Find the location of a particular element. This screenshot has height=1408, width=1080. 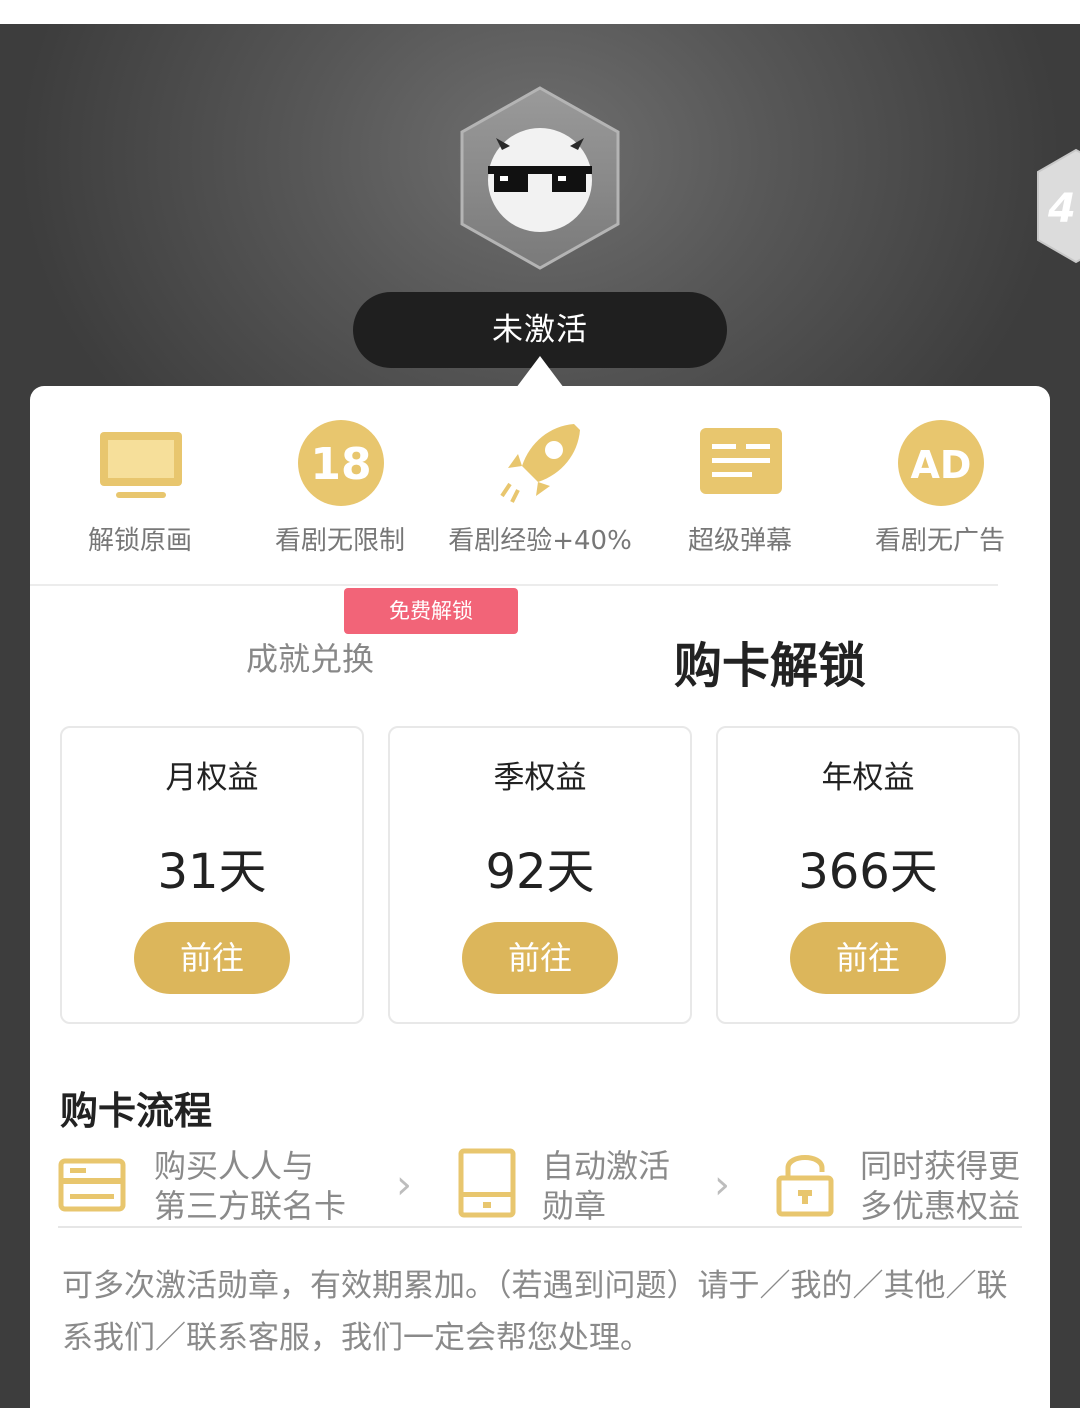

ad-free-icon: AD is located at coordinates (941, 463).